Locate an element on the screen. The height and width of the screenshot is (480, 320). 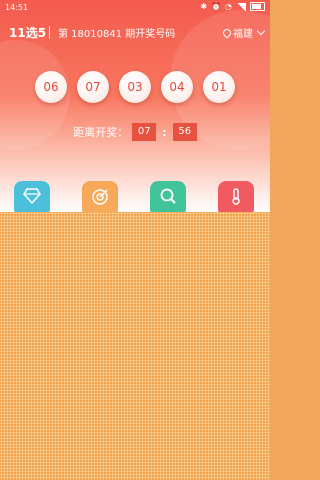
chevron-down-icon is located at coordinates (261, 31).